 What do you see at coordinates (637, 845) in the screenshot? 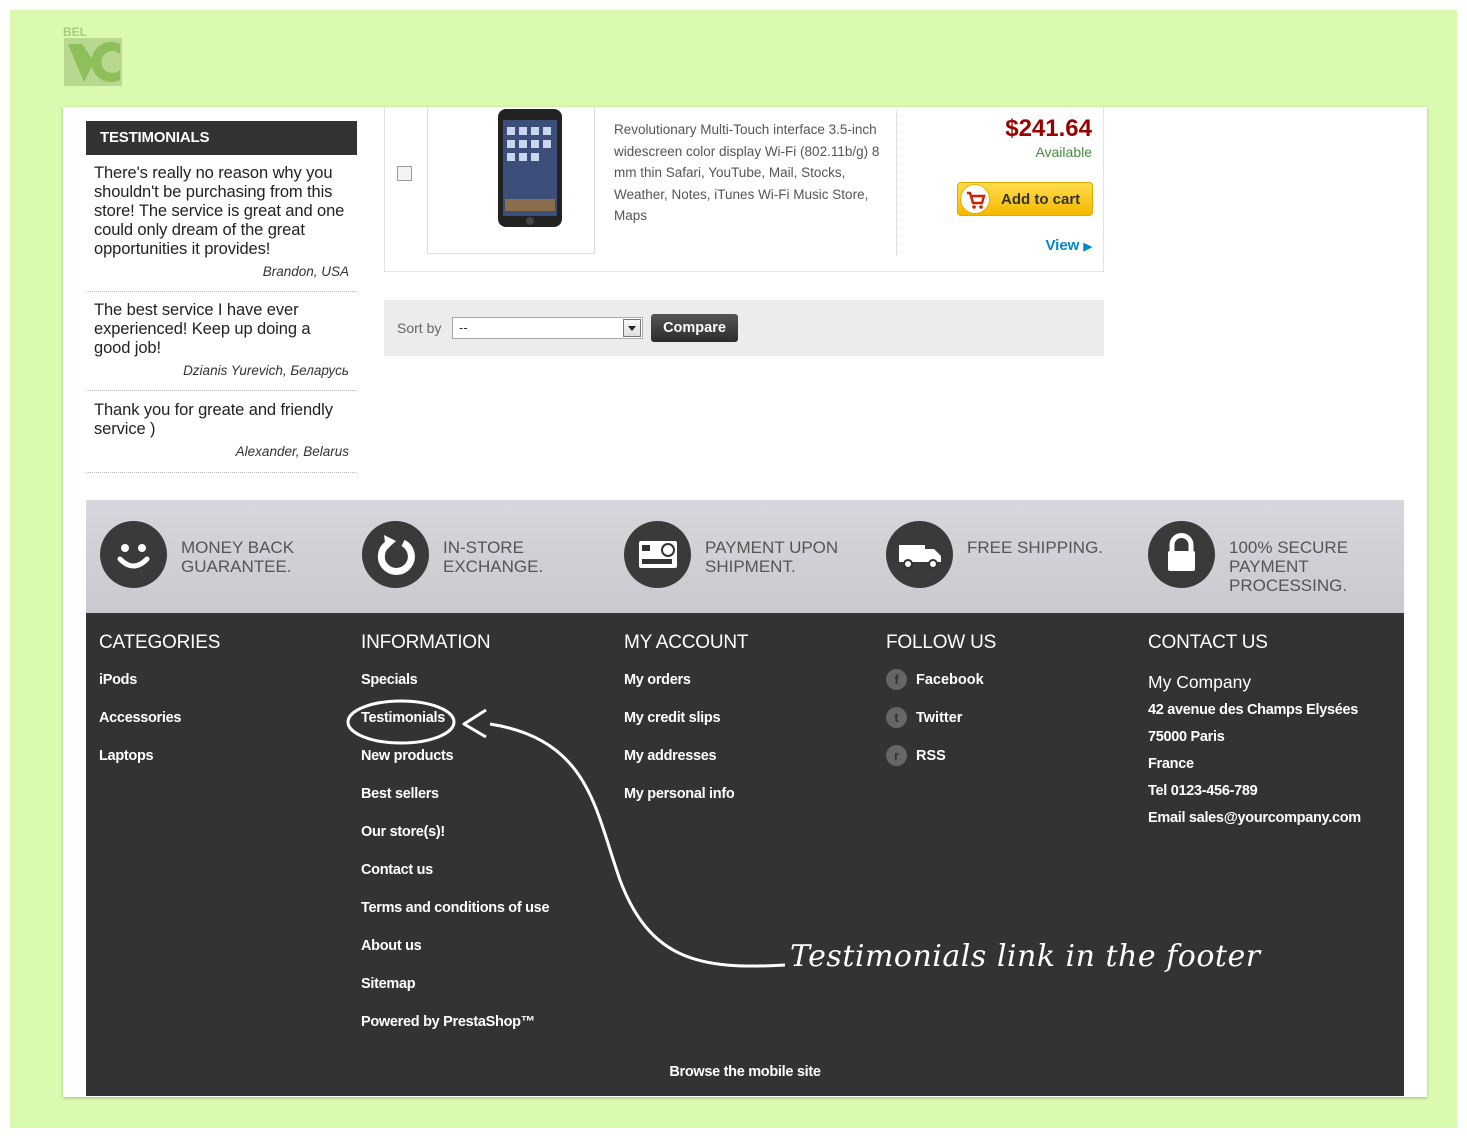
I see `annotation-arrow` at bounding box center [637, 845].